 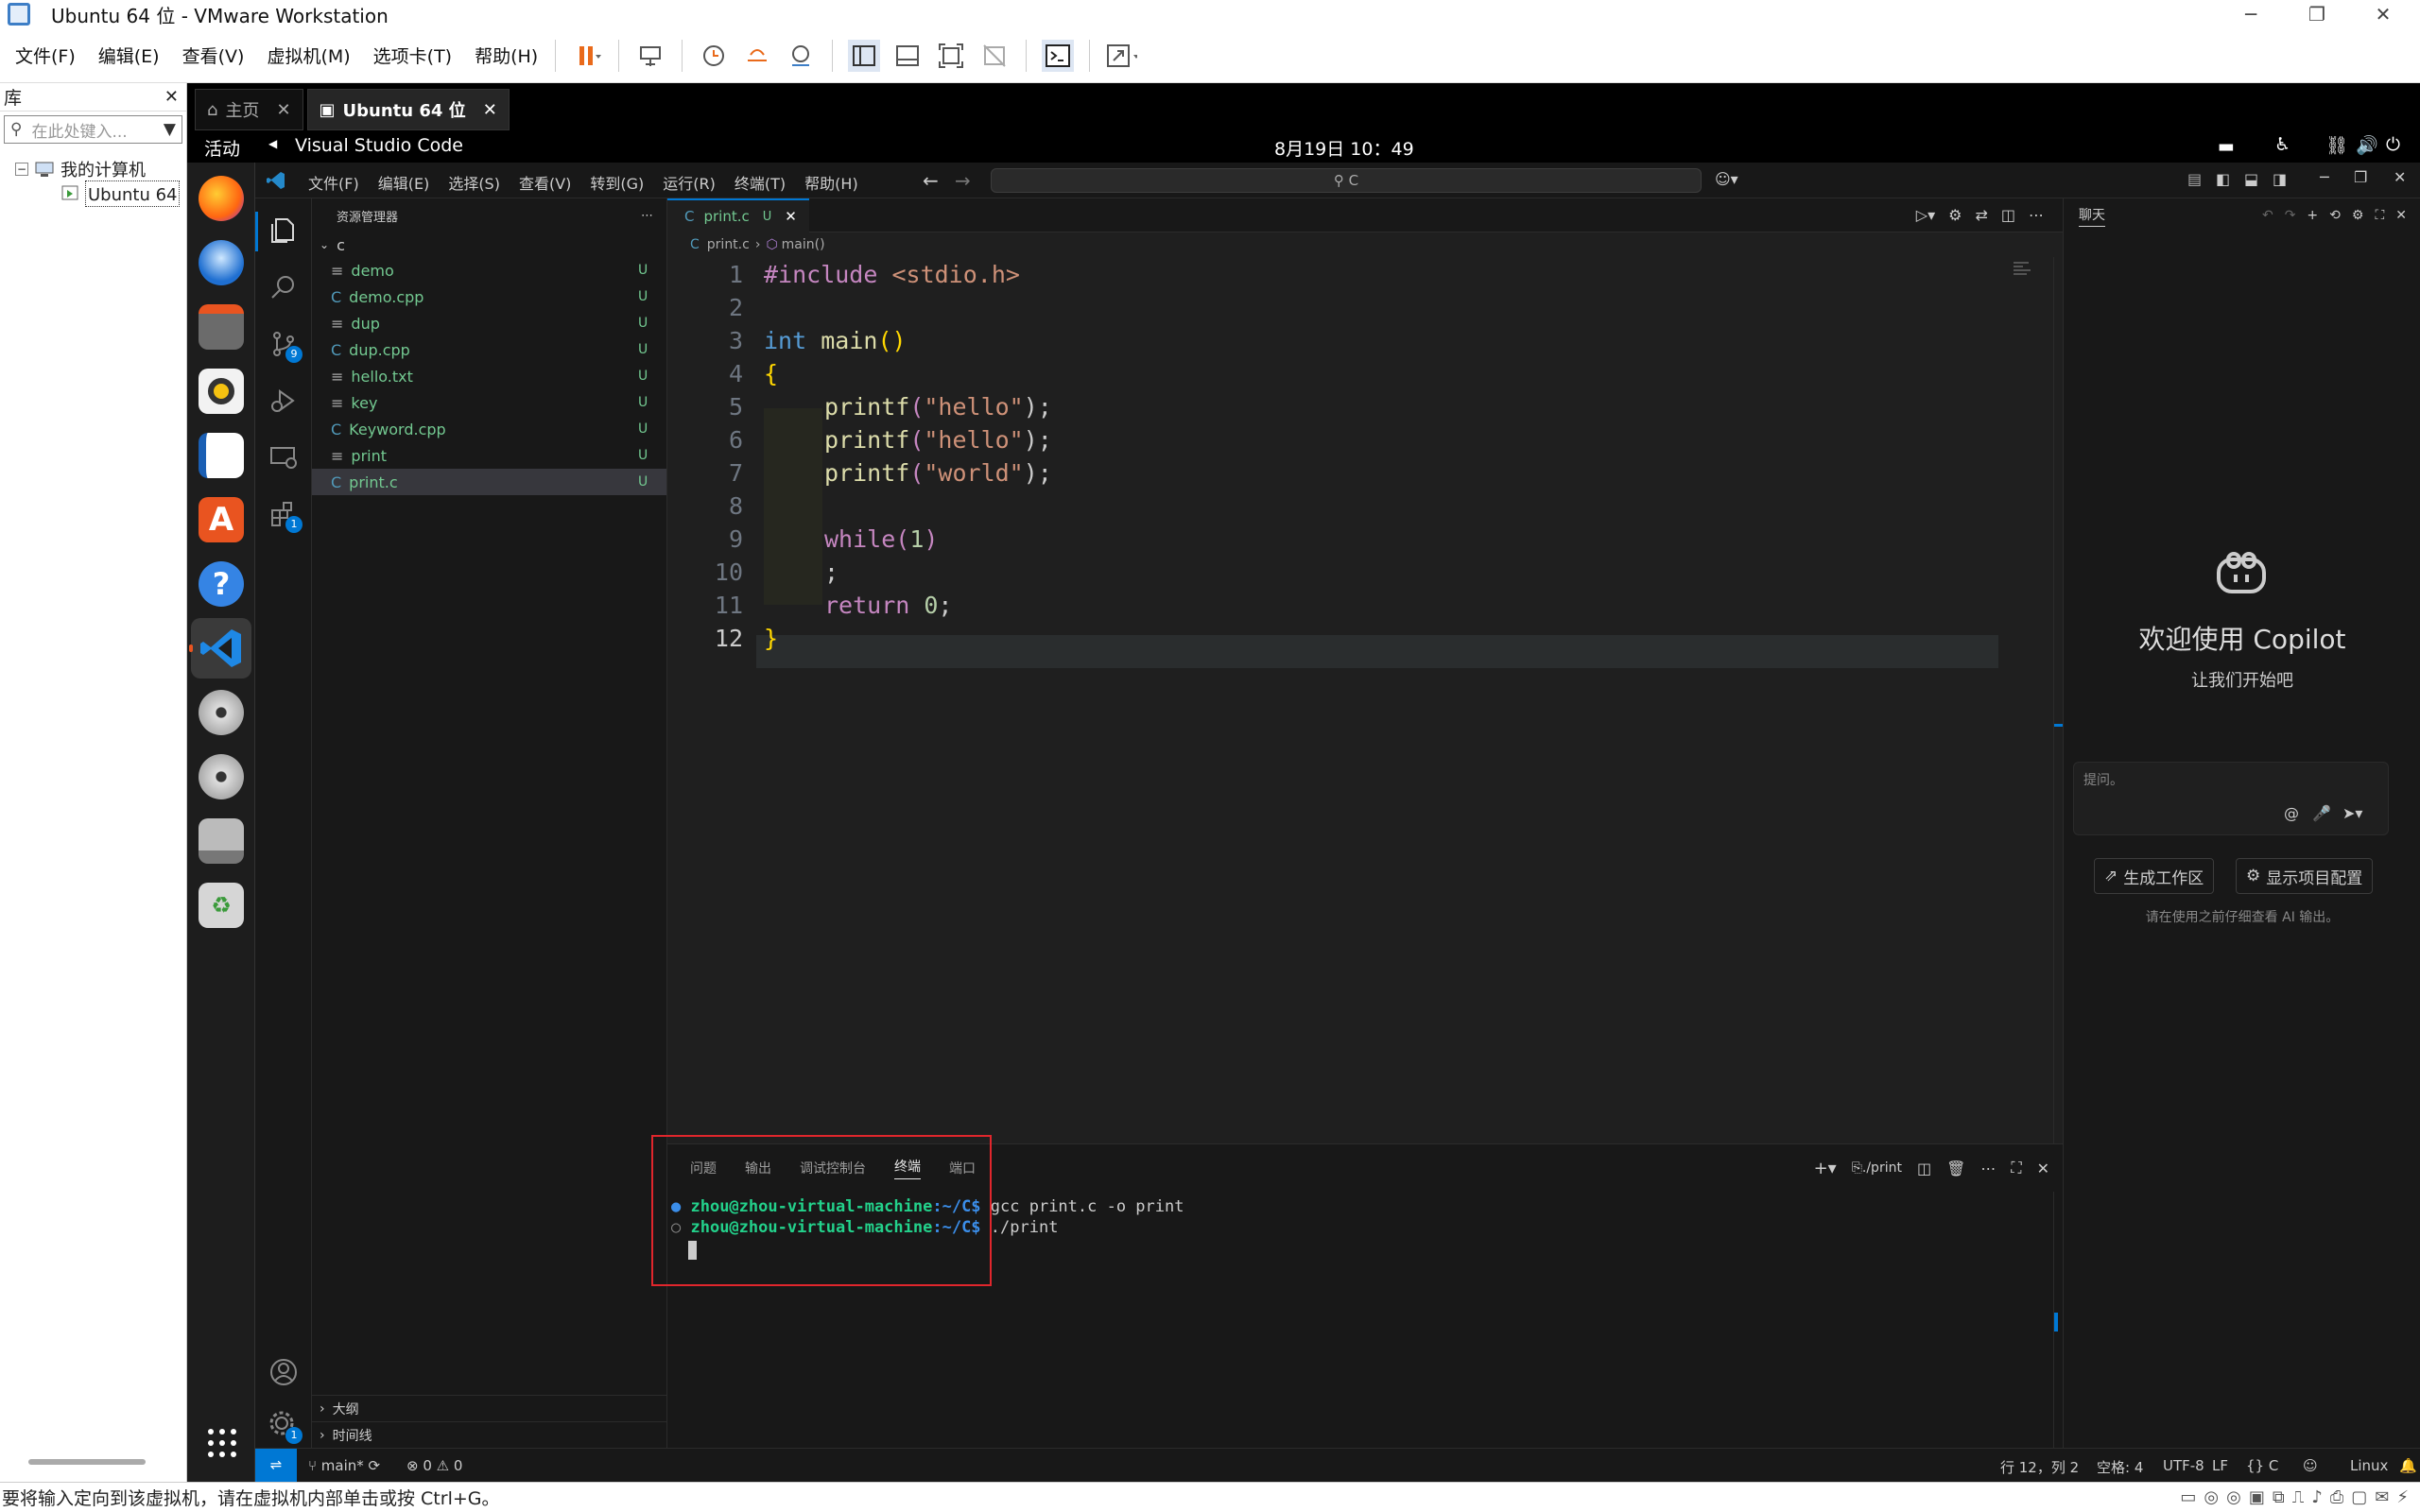 I want to click on vscode-dock-icon, so click(x=221, y=648).